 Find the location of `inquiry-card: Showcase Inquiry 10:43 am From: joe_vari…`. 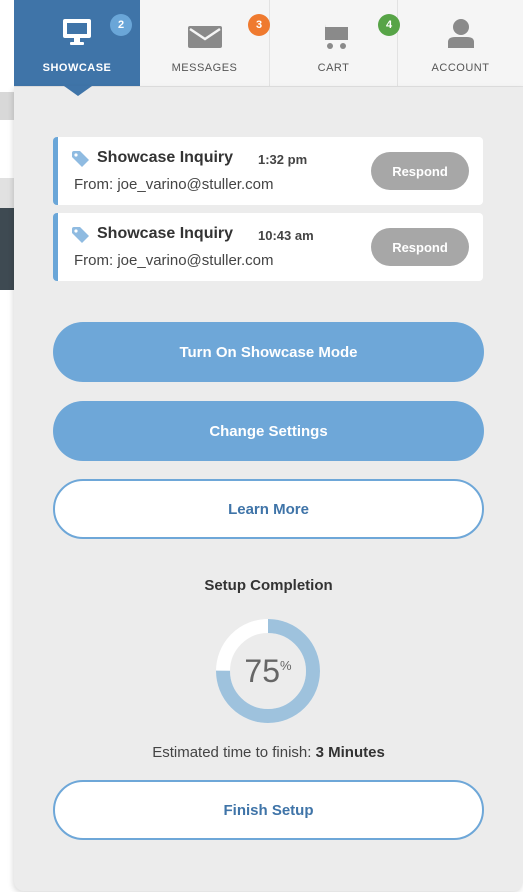

inquiry-card: Showcase Inquiry 10:43 am From: joe_vari… is located at coordinates (268, 247).